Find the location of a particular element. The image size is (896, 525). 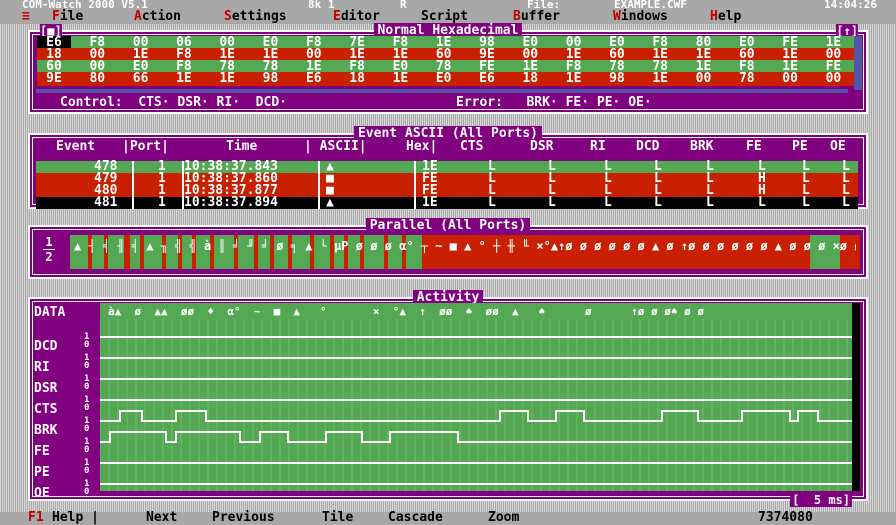

horizontal-scrollbar is located at coordinates (442, 91).